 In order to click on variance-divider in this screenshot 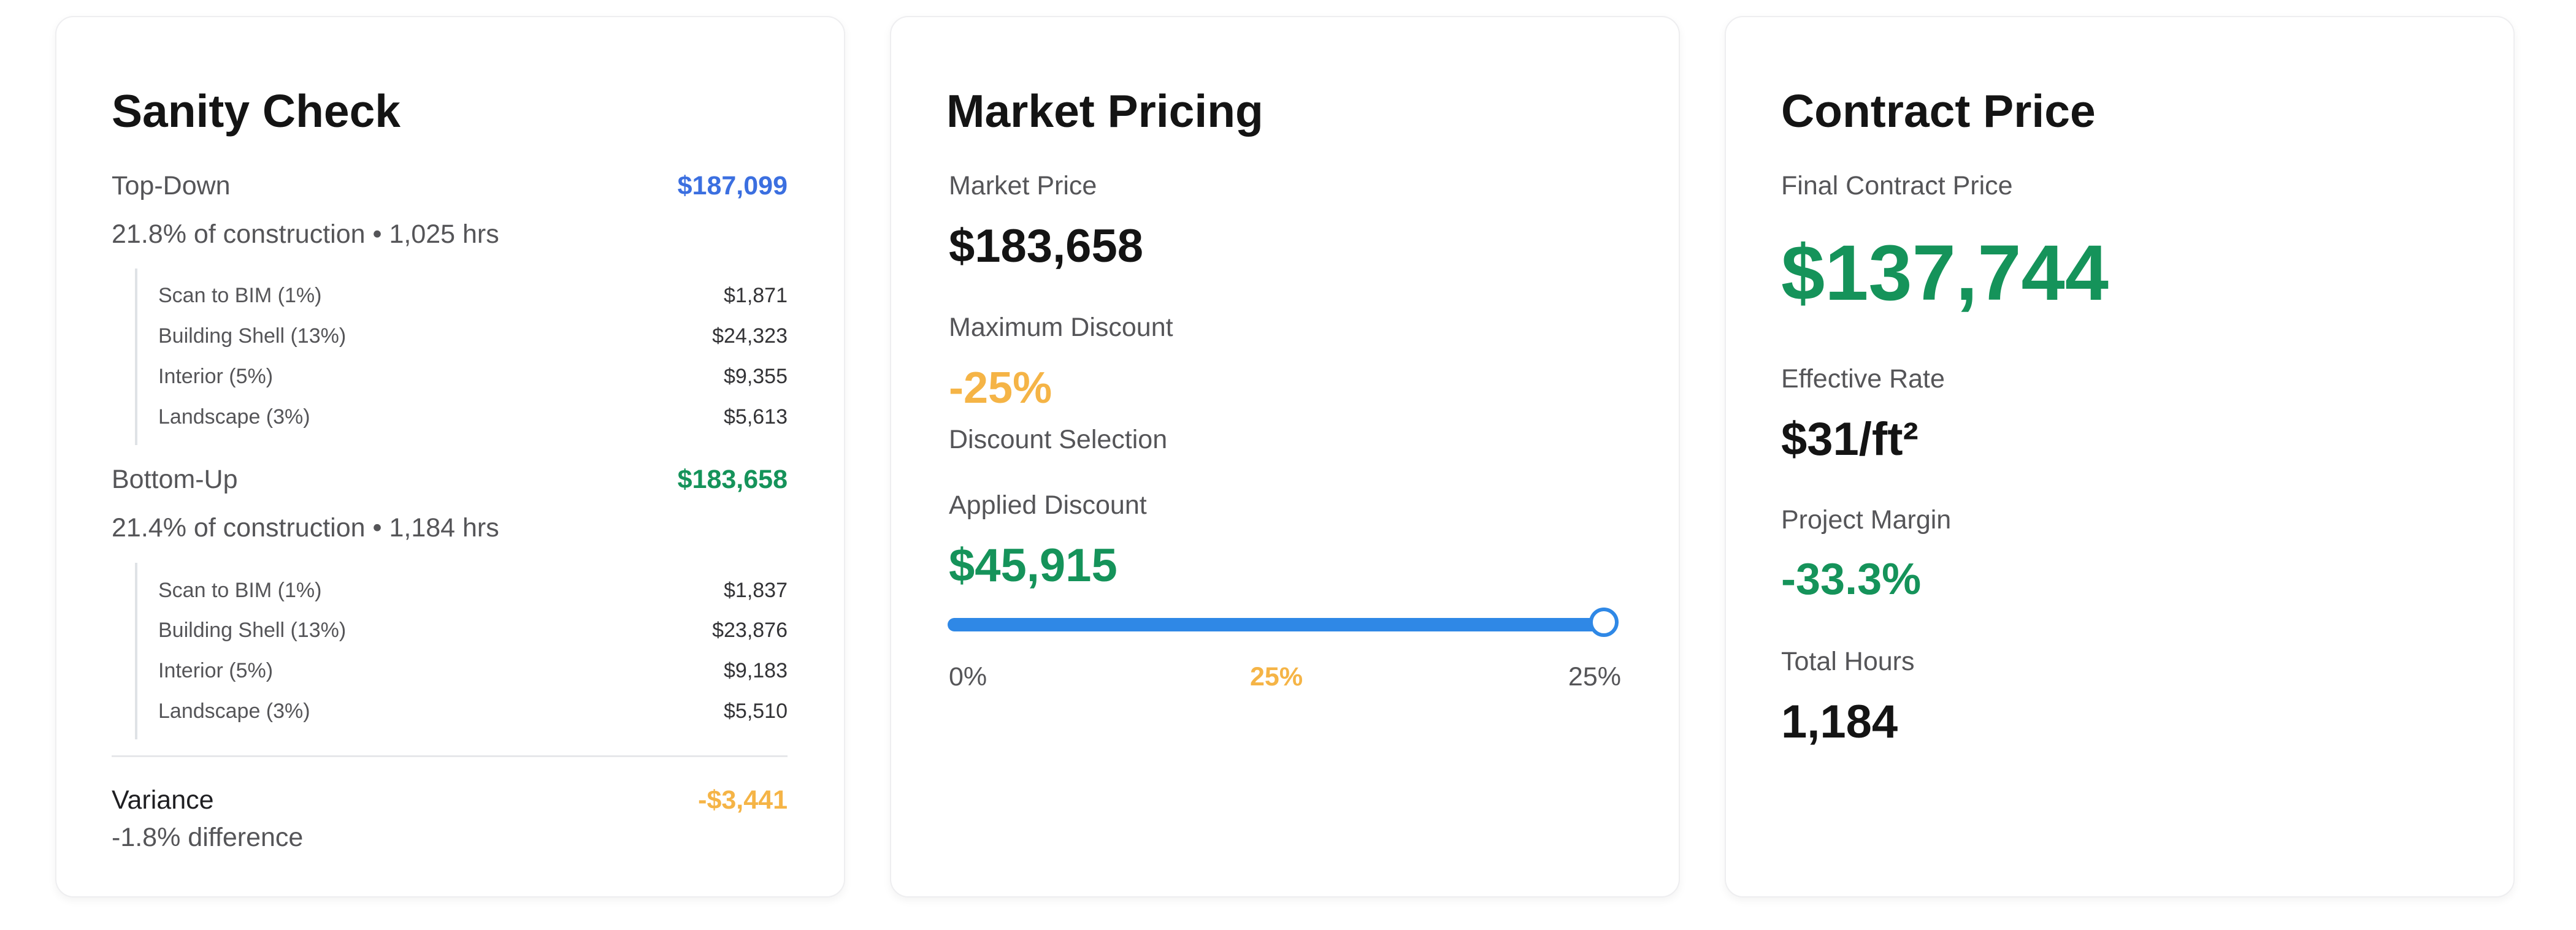, I will do `click(450, 756)`.